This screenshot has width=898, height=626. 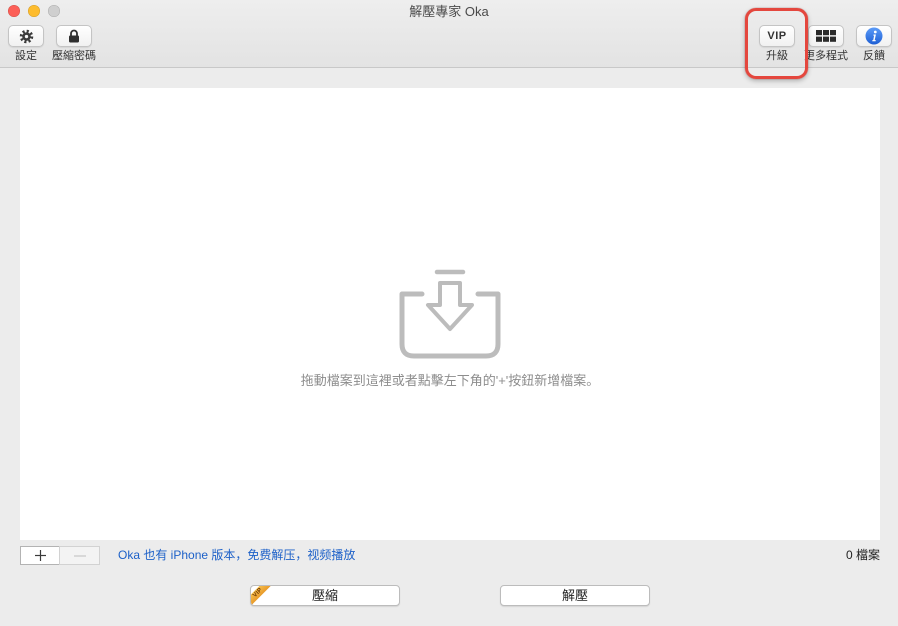 I want to click on compression-password-button, so click(x=74, y=36).